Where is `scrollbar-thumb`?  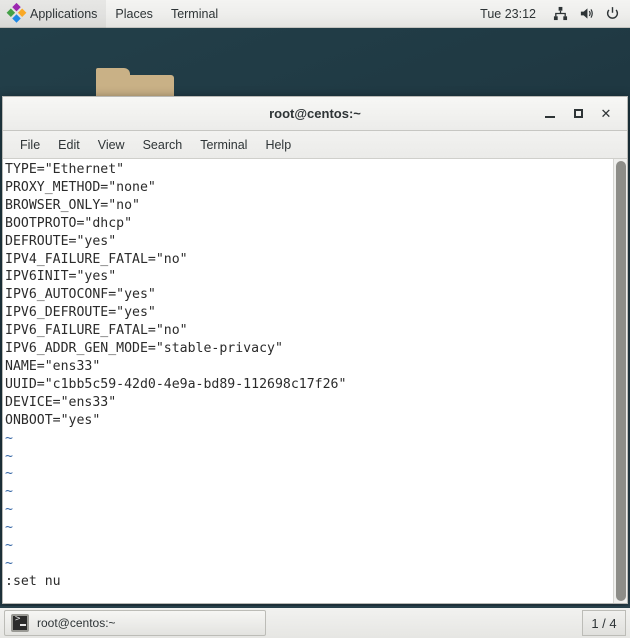
scrollbar-thumb is located at coordinates (621, 381).